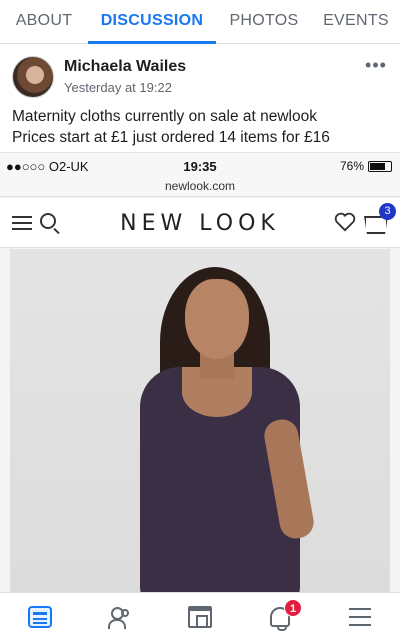  I want to click on nav-menu, so click(360, 616).